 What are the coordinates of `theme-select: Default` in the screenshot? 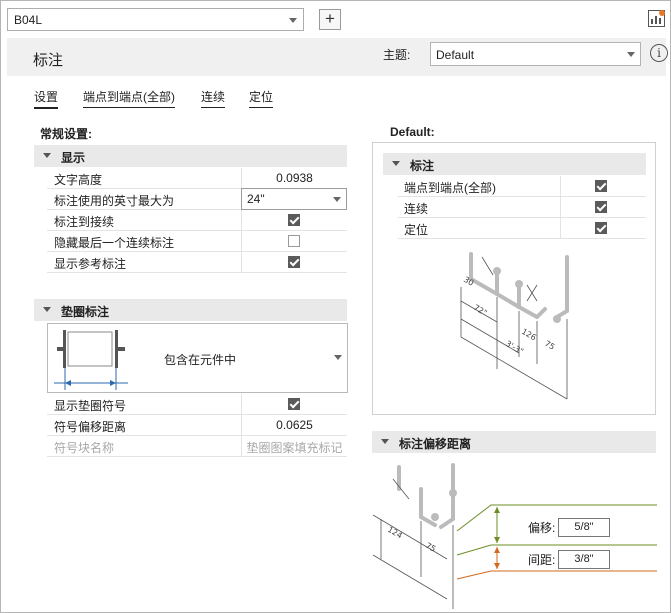 It's located at (535, 54).